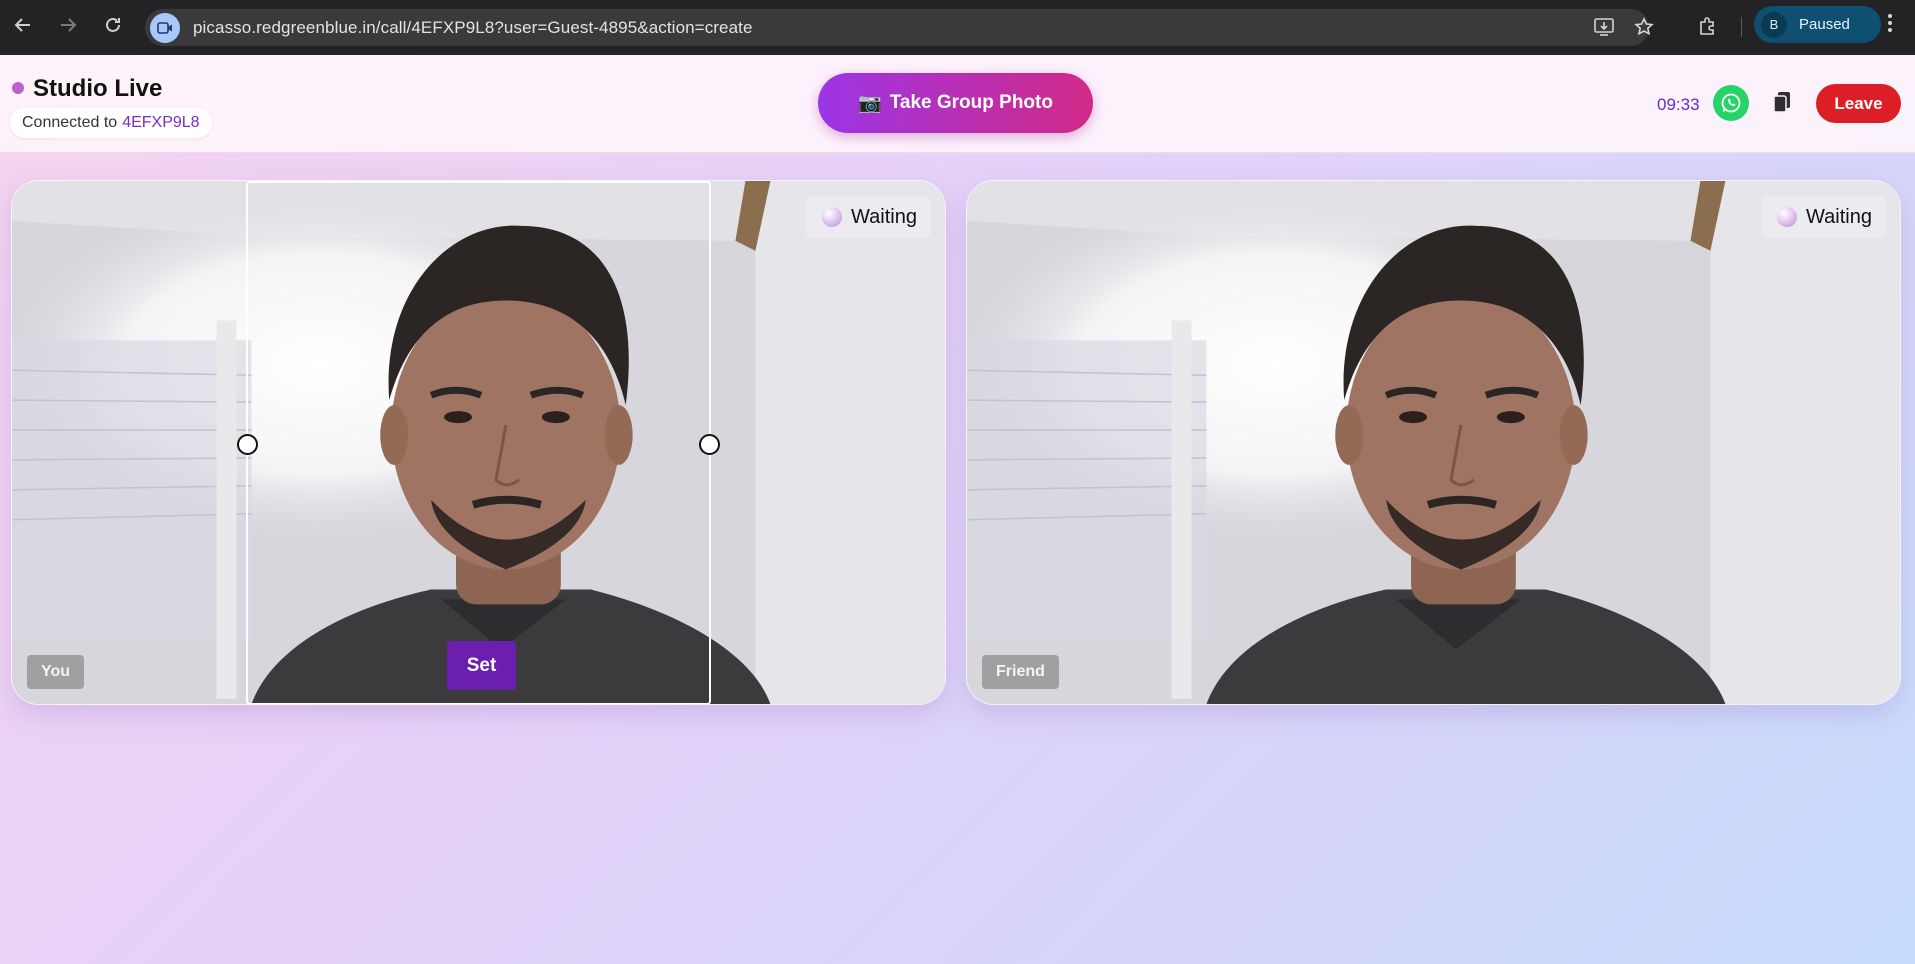 This screenshot has width=1915, height=964. I want to click on crop-handle-right, so click(709, 444).